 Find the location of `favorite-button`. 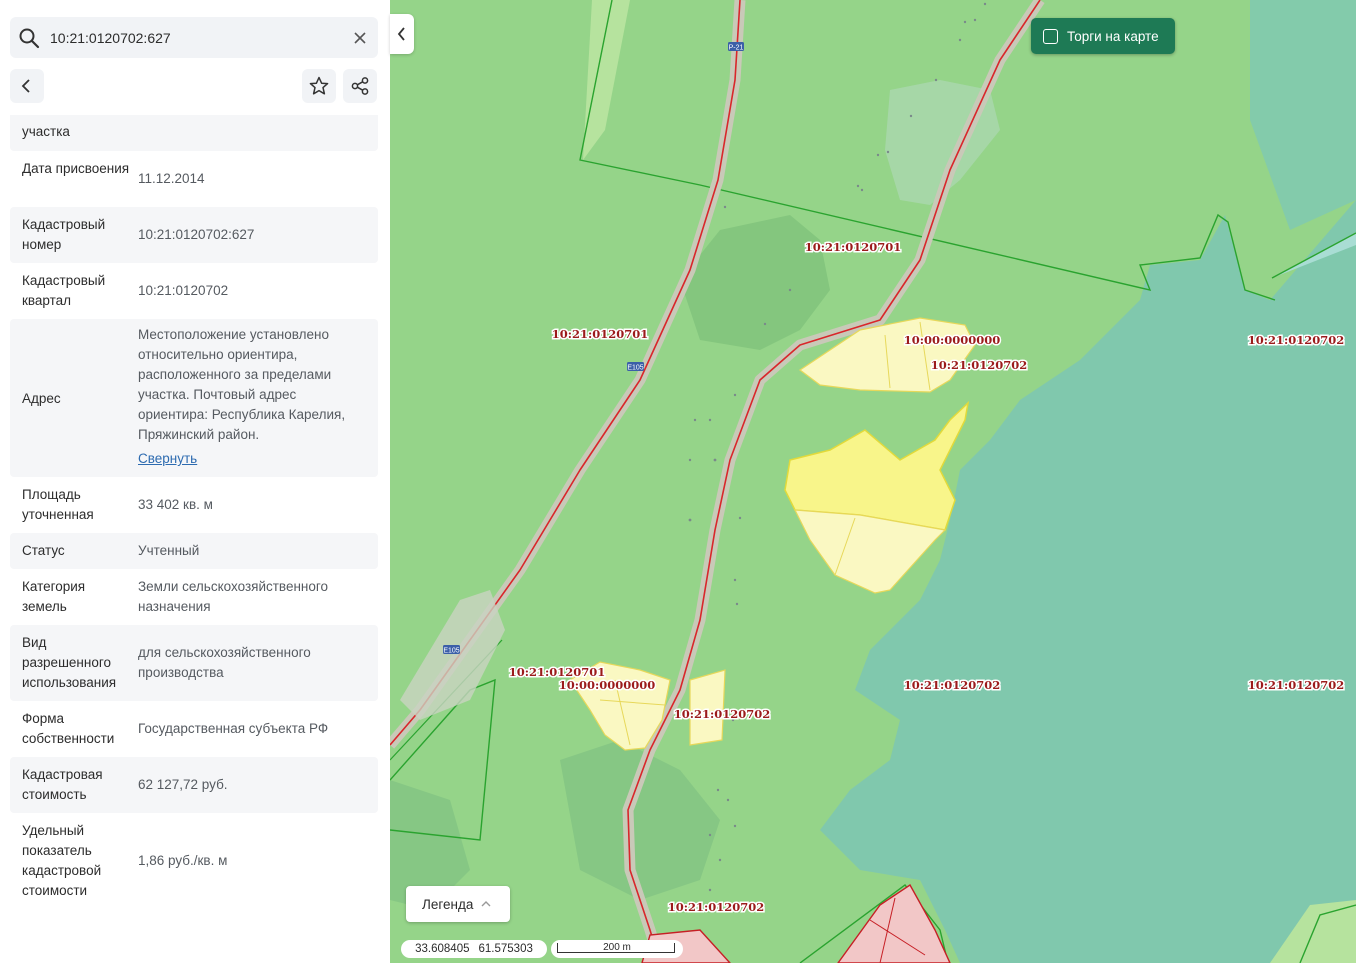

favorite-button is located at coordinates (319, 86).